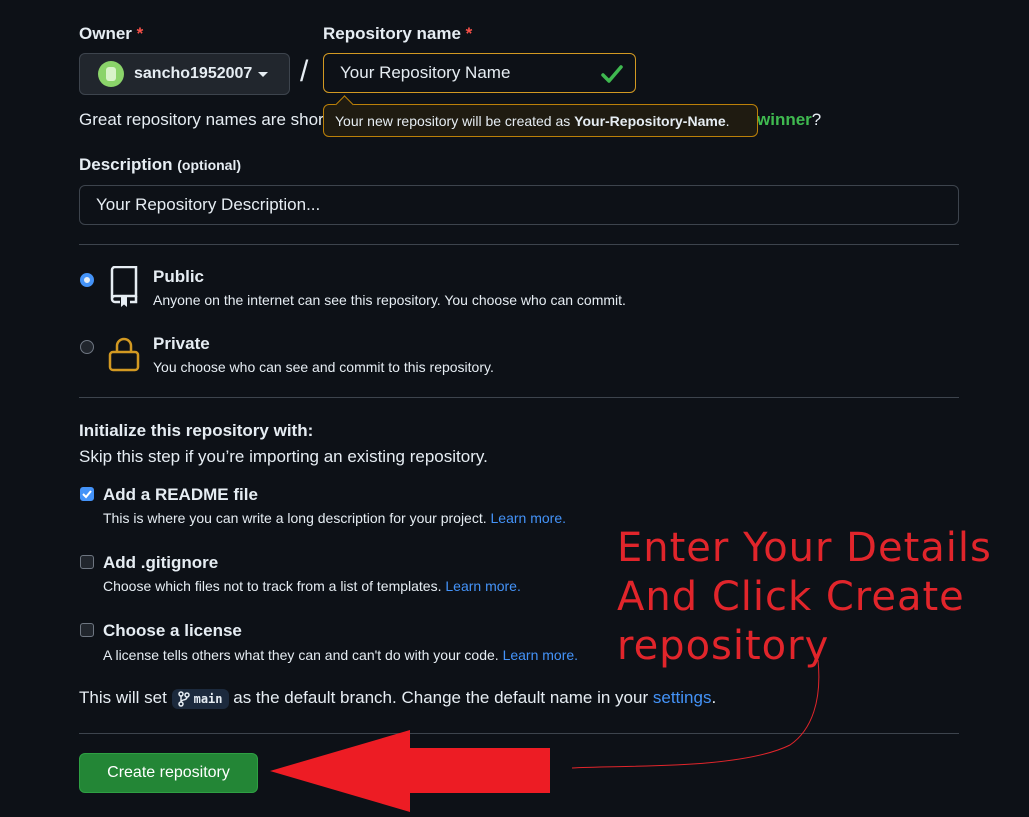 This screenshot has height=817, width=1029. I want to click on annotation-overlay, so click(545, 735).